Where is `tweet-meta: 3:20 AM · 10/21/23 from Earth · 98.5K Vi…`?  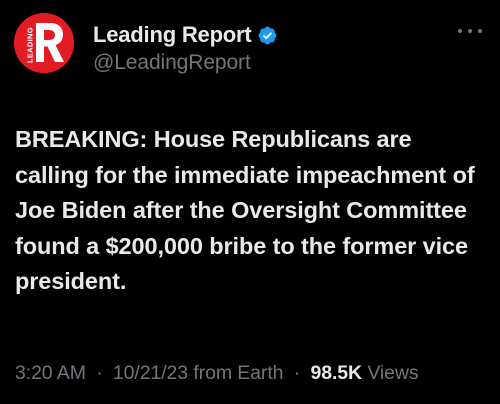 tweet-meta: 3:20 AM · 10/21/23 from Earth · 98.5K Vi… is located at coordinates (217, 373).